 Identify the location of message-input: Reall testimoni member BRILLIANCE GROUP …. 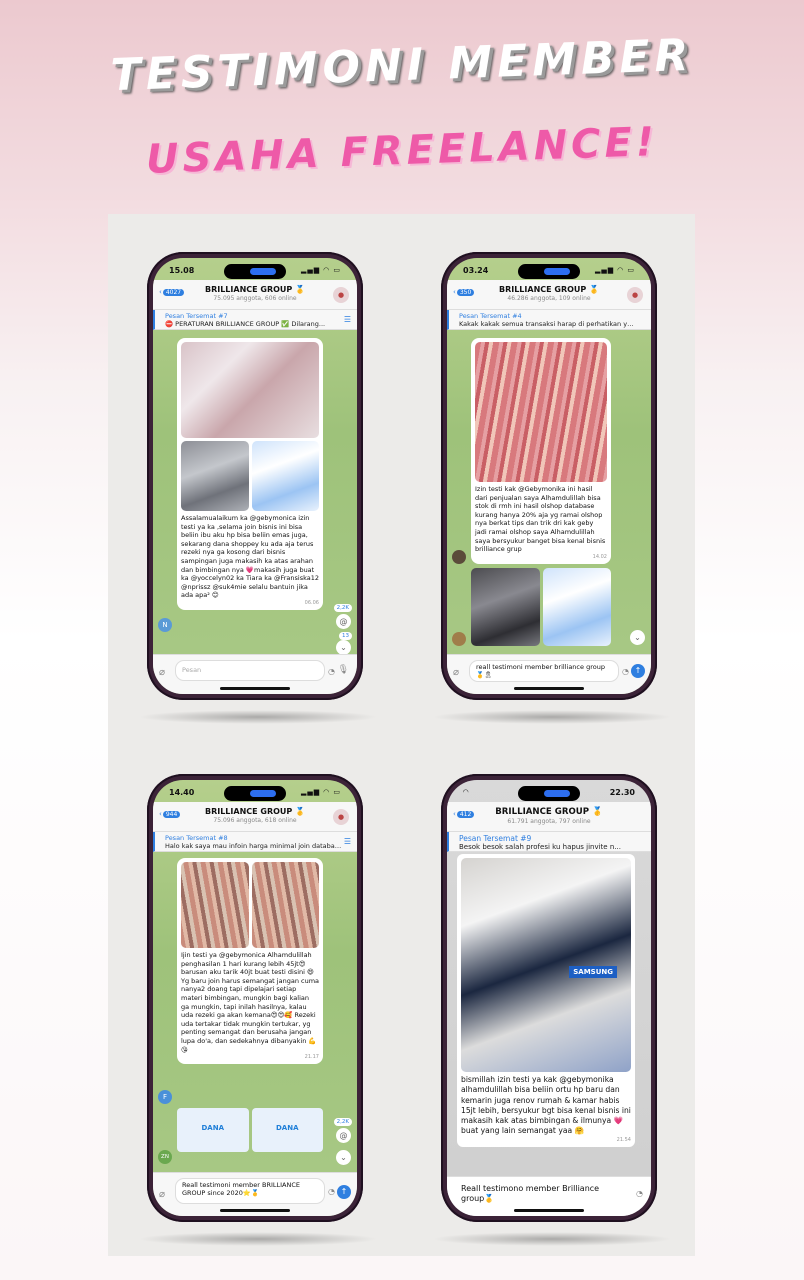
(250, 1191).